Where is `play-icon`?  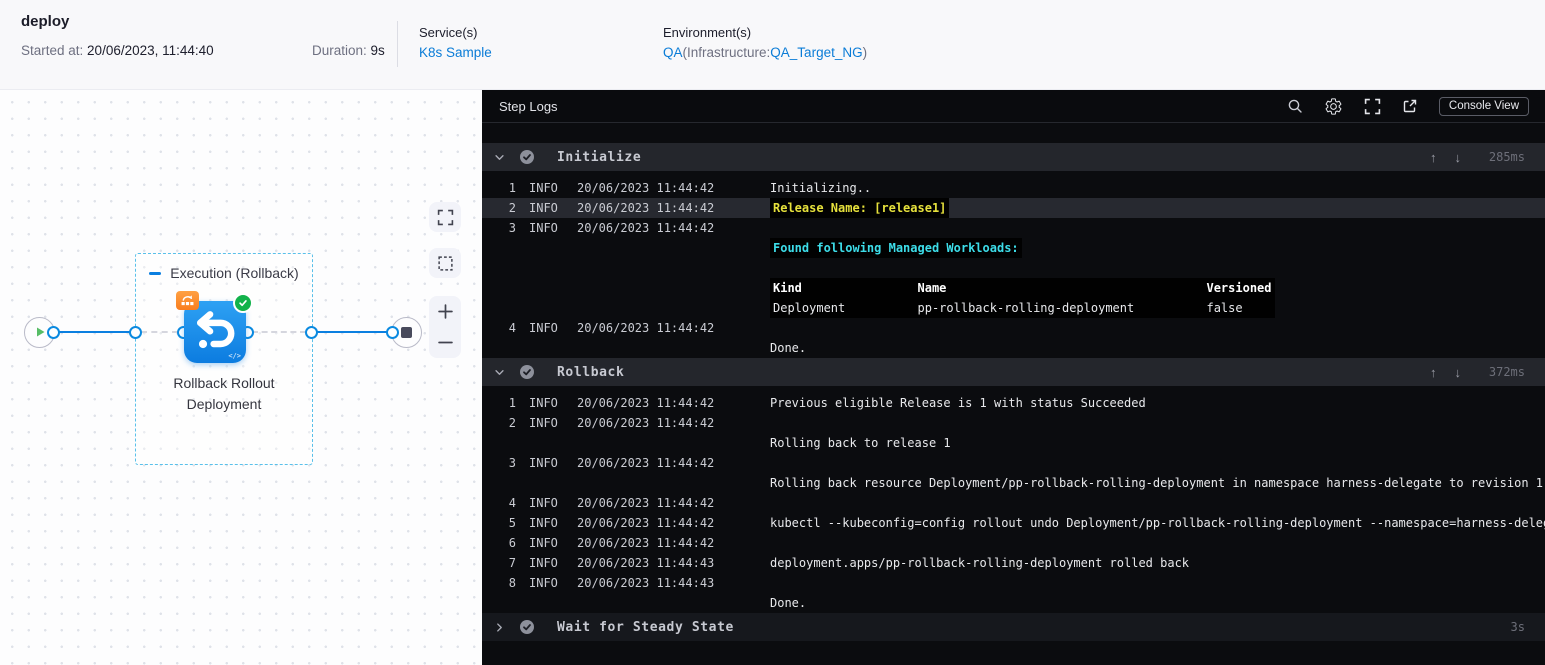 play-icon is located at coordinates (40, 332).